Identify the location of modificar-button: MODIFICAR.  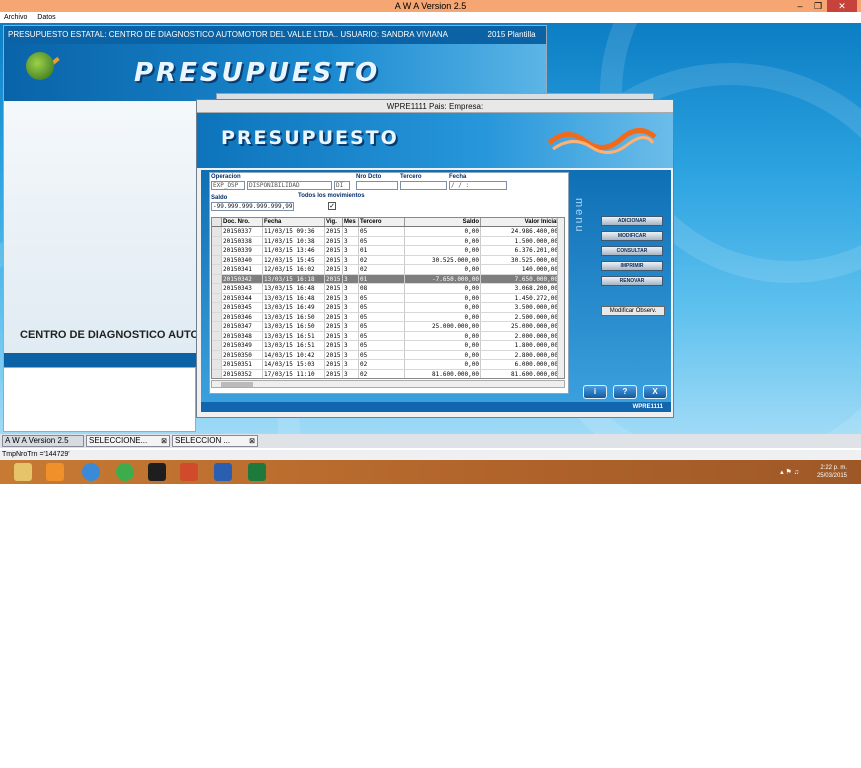
(632, 236).